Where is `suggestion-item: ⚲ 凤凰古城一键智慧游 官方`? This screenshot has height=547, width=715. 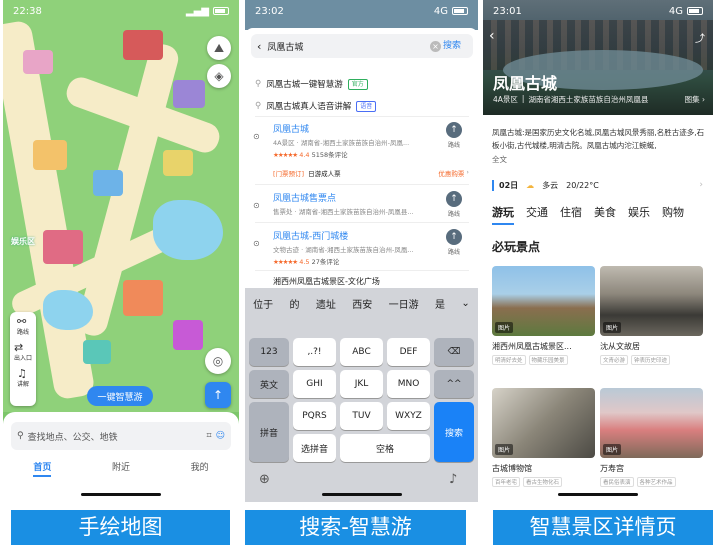
suggestion-item: ⚲ 凤凰古城一键智慧游 官方 is located at coordinates (311, 84).